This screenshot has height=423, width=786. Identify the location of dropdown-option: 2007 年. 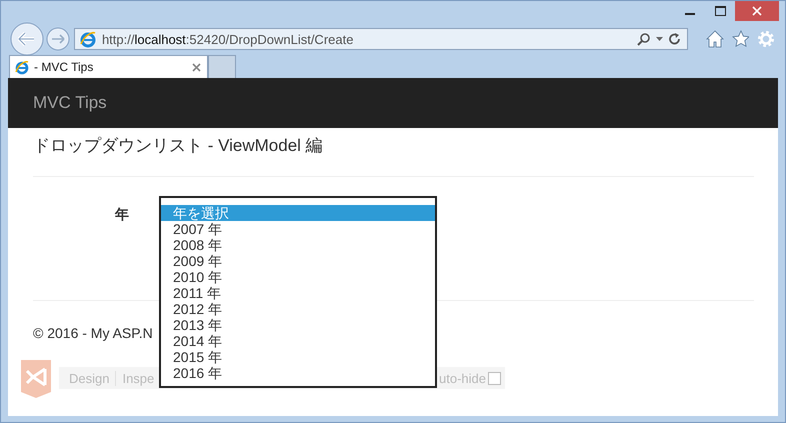
(298, 229).